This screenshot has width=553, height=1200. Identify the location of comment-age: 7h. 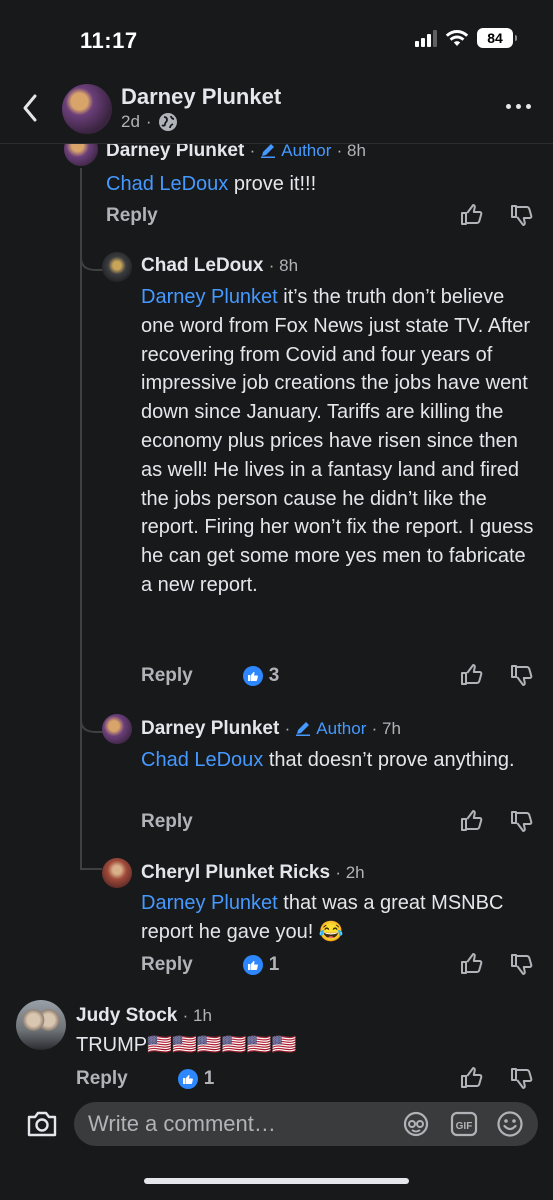
(391, 728).